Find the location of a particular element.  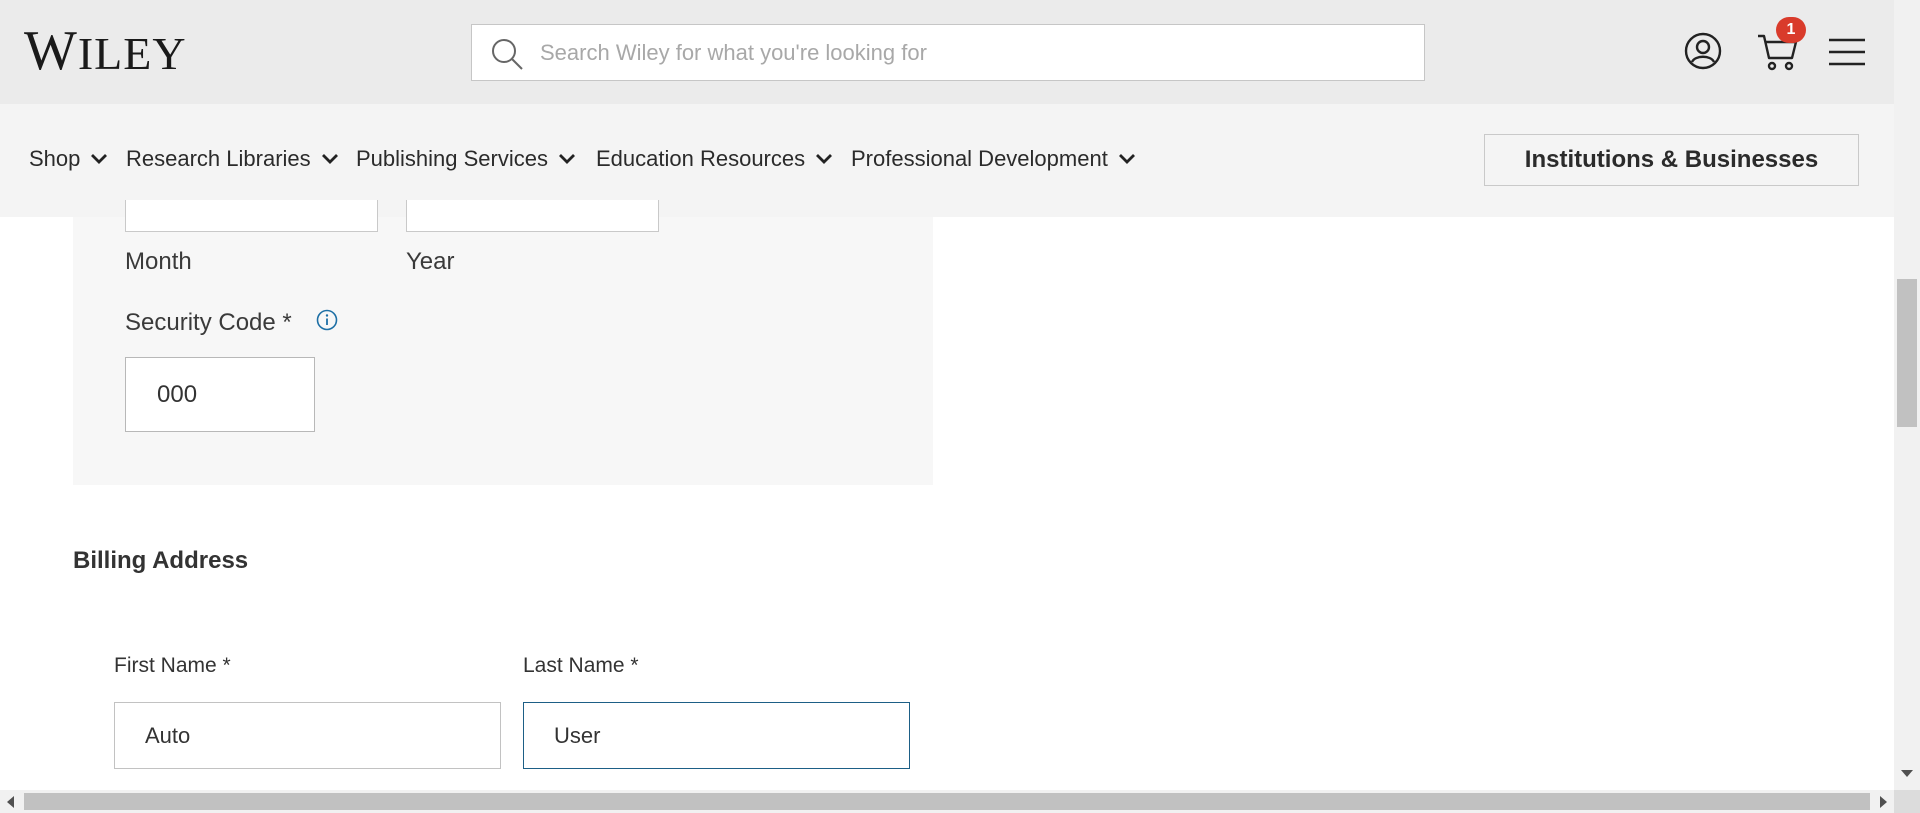

billing-address-title: Billing Address is located at coordinates (161, 560).